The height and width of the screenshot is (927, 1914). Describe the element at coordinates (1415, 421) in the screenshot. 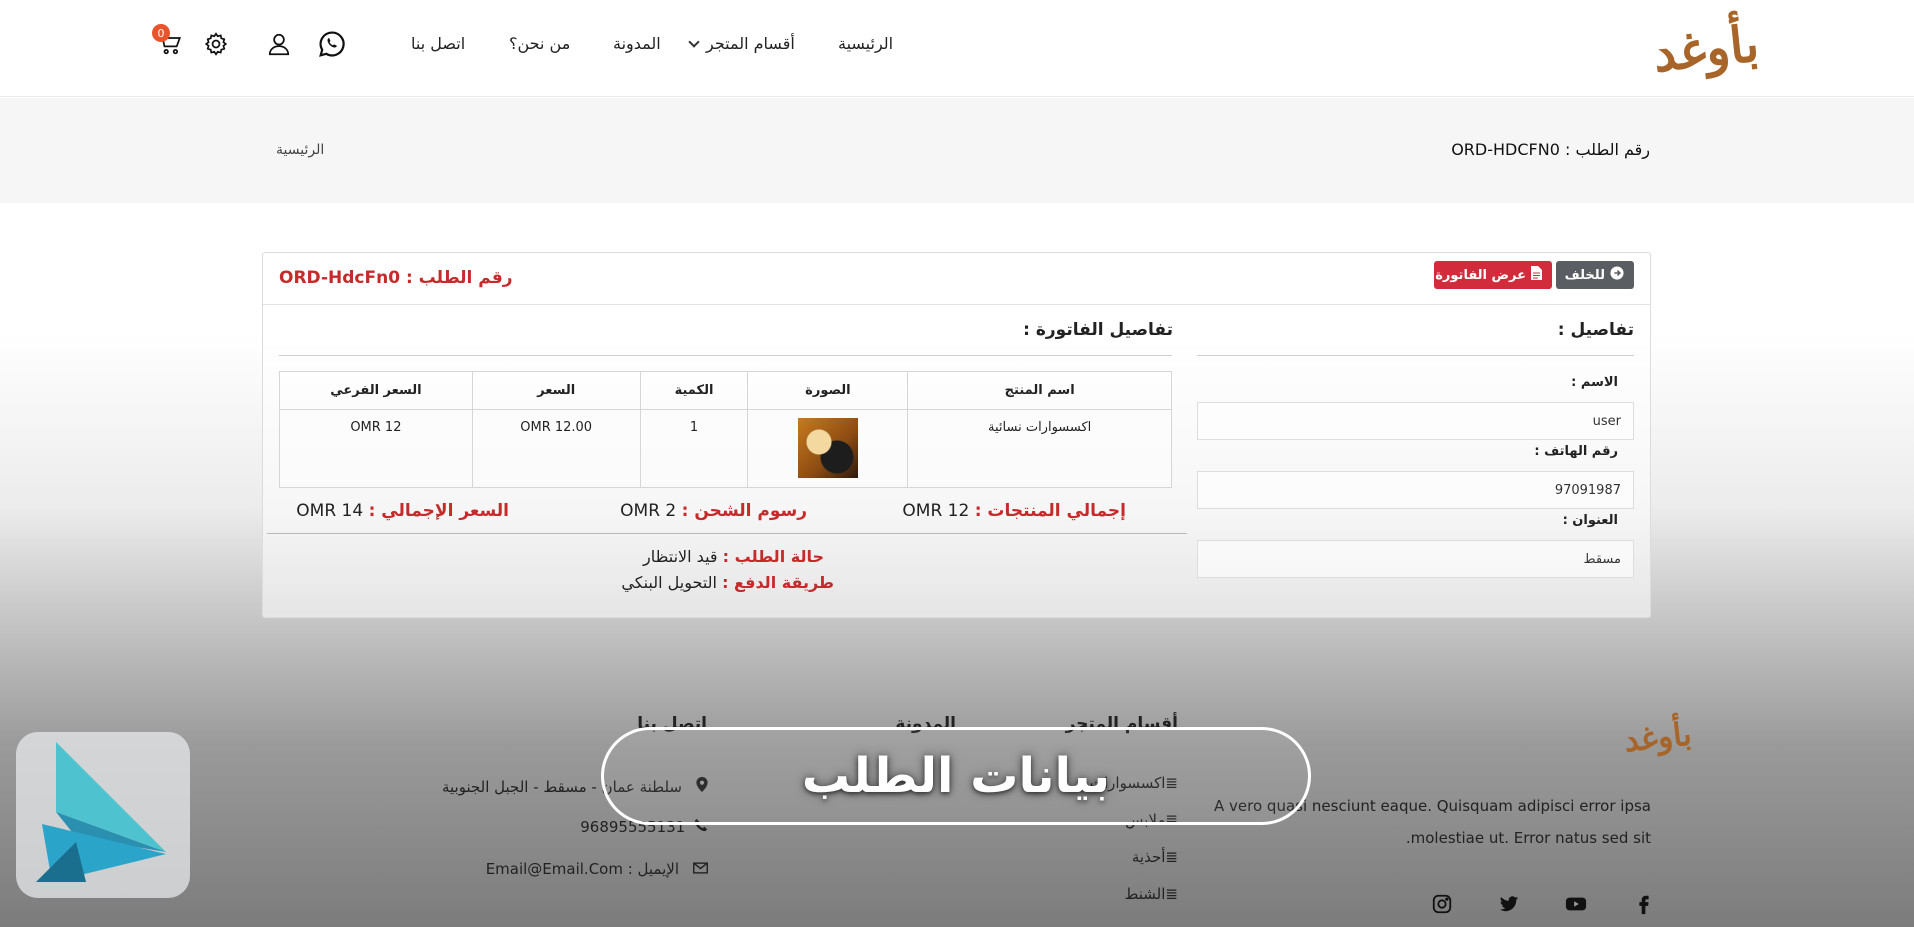

I see `name-field: user` at that location.